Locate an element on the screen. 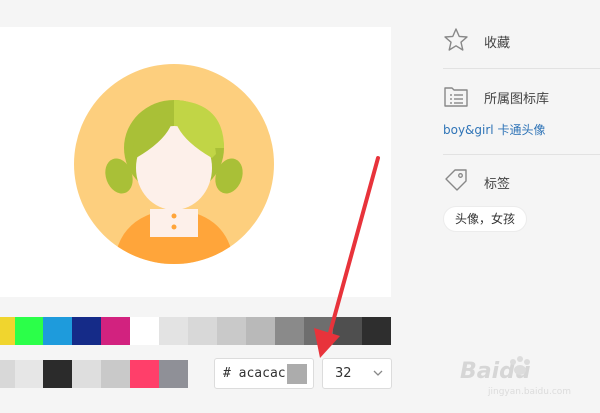 The width and height of the screenshot is (600, 413). icon-size-select: 32 is located at coordinates (357, 373).